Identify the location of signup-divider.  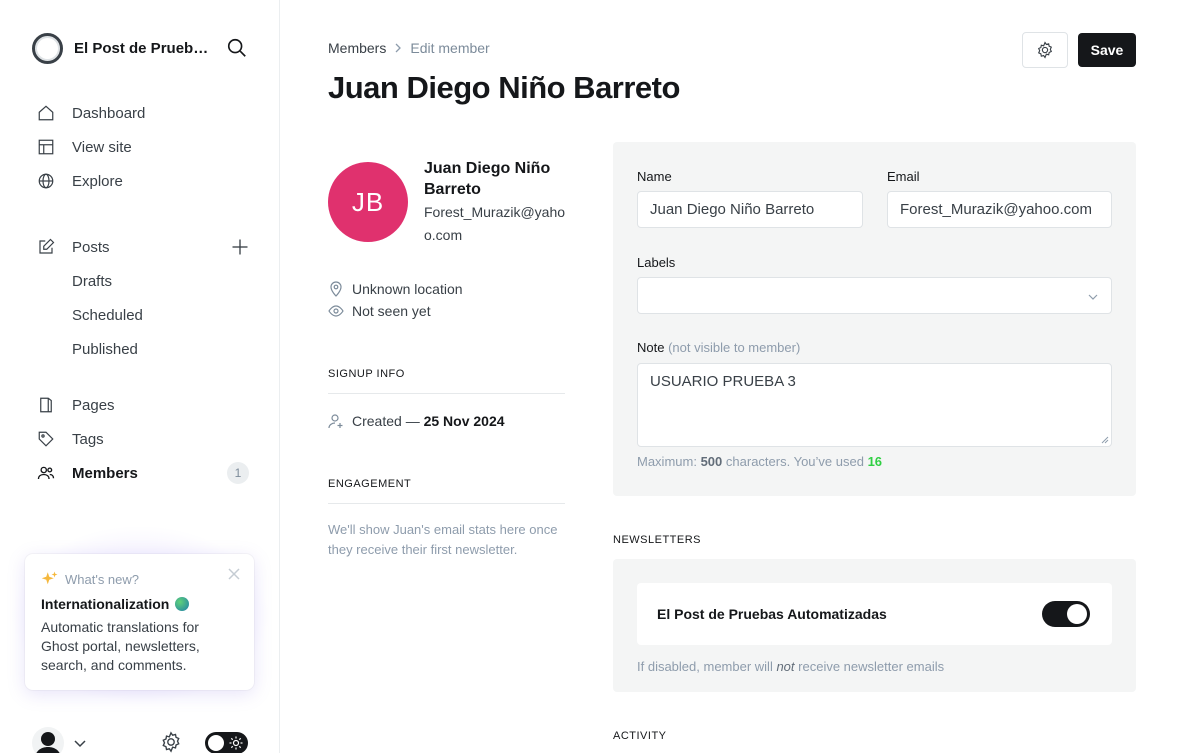
(446, 393).